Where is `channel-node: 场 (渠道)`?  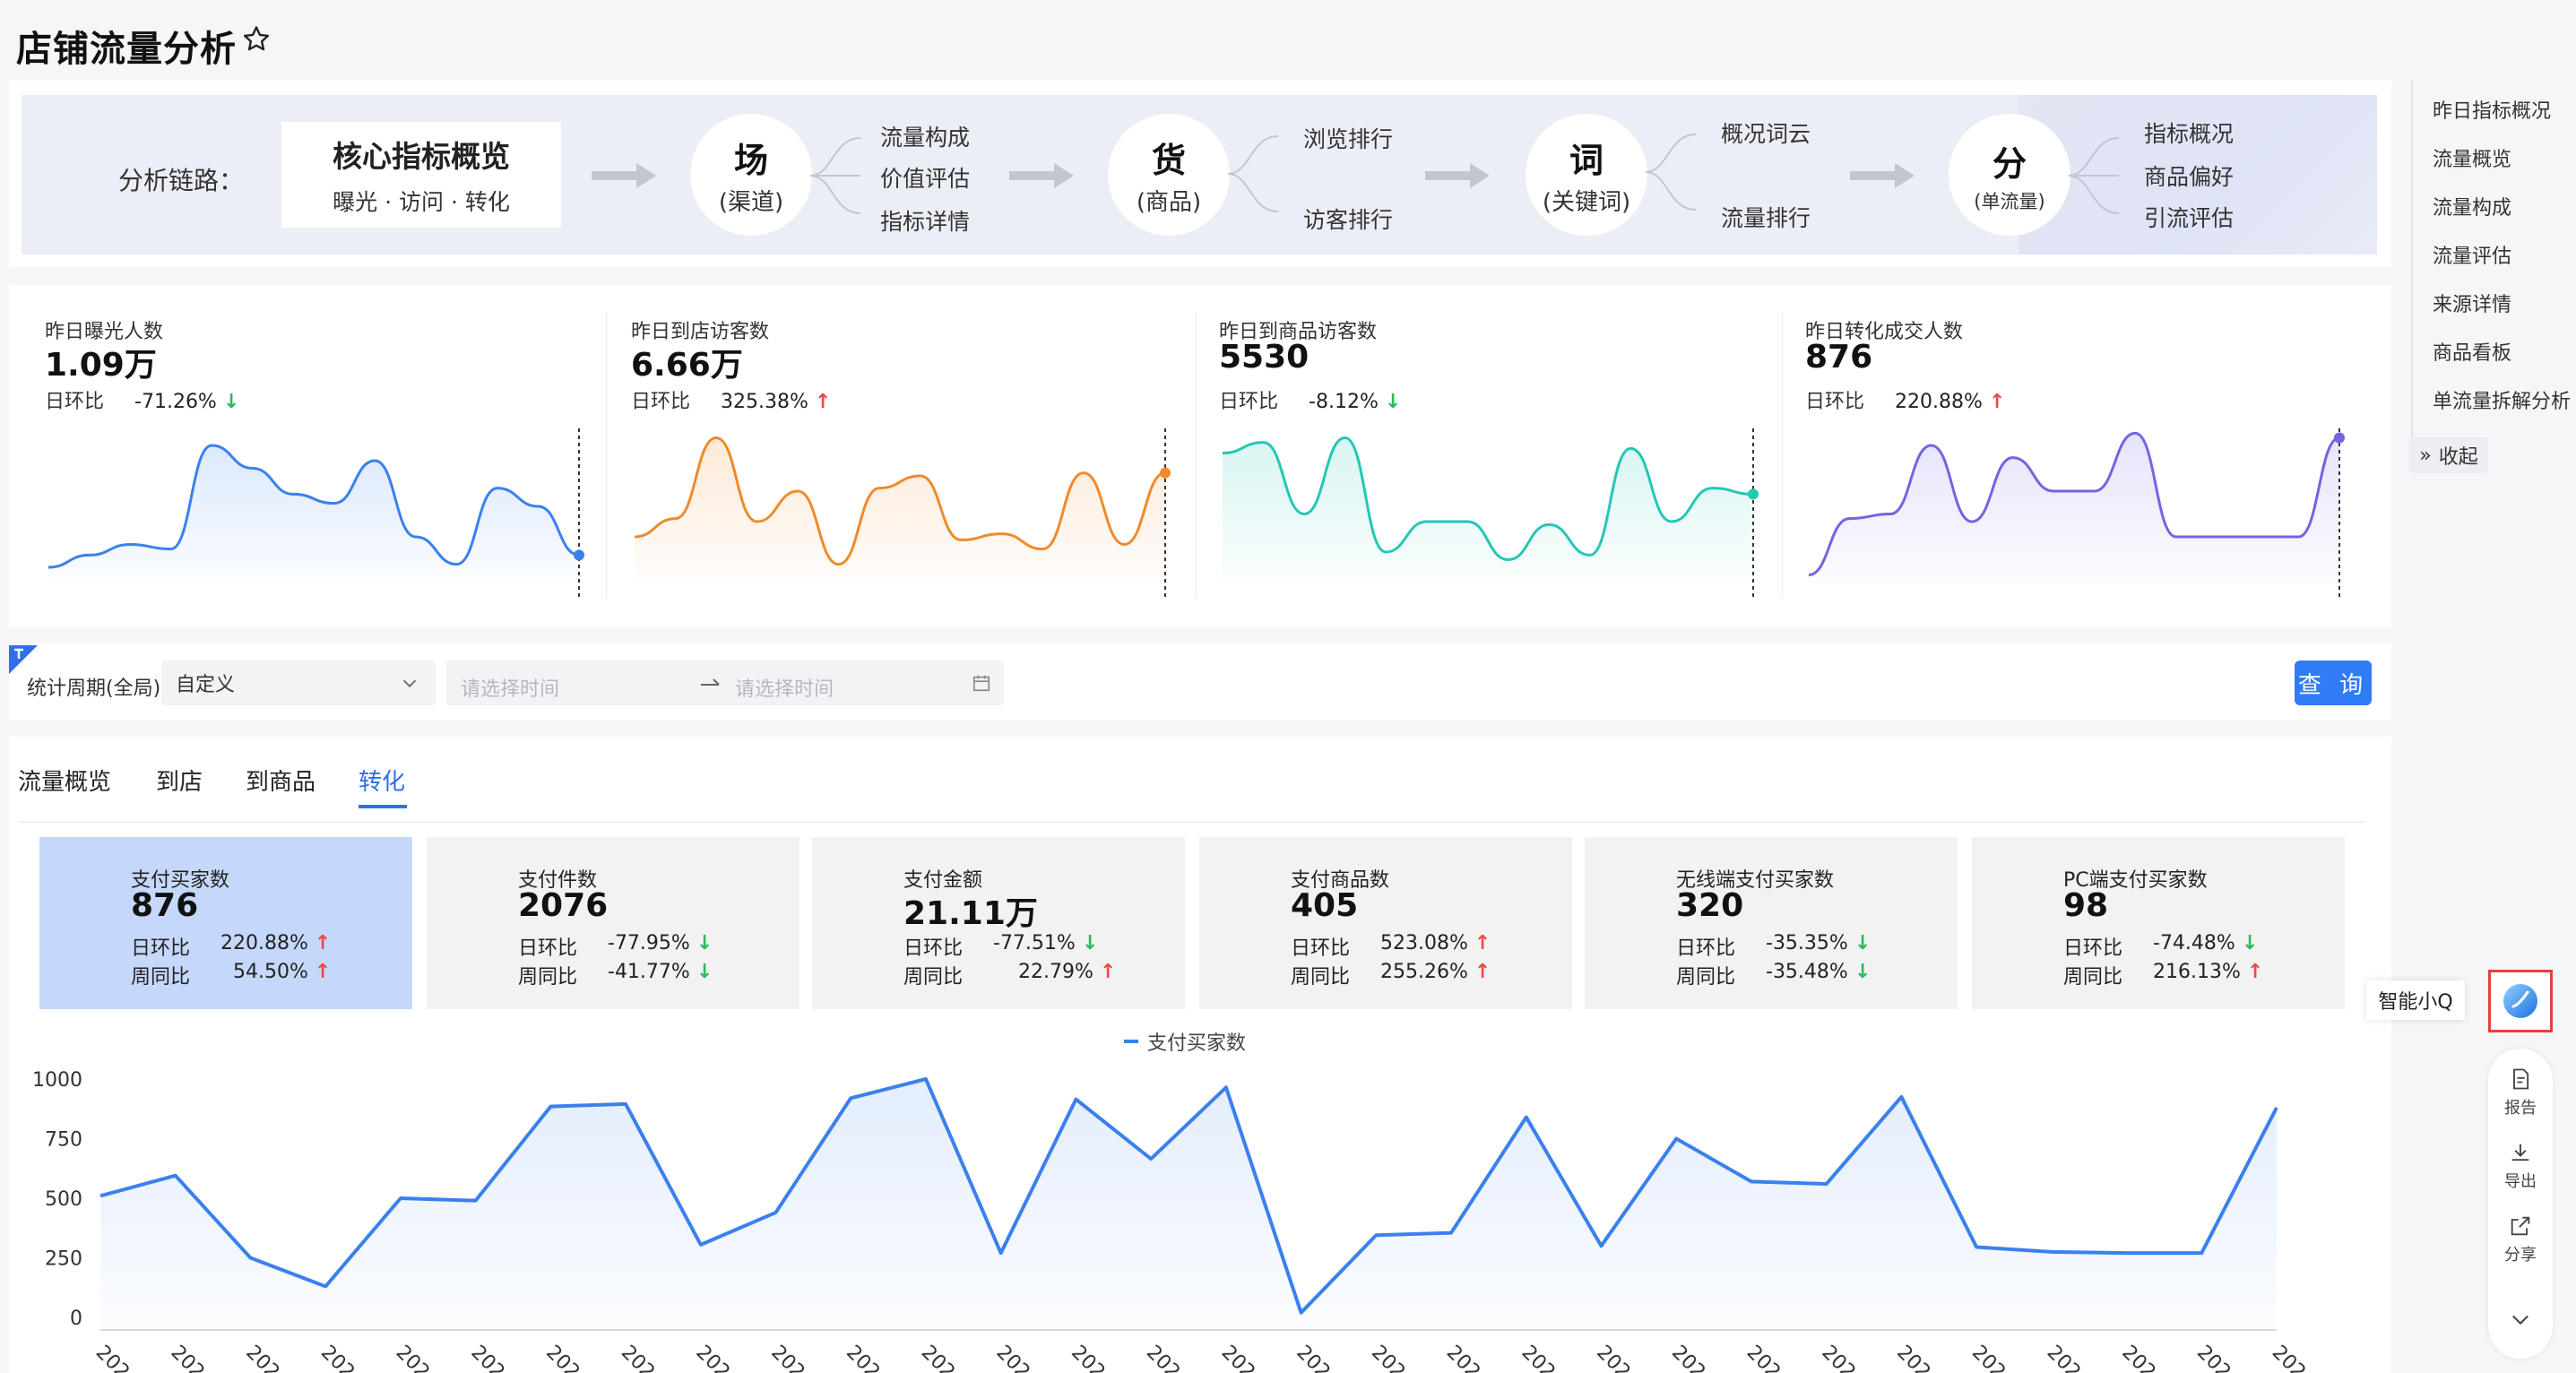
channel-node: 场 (渠道) is located at coordinates (751, 175).